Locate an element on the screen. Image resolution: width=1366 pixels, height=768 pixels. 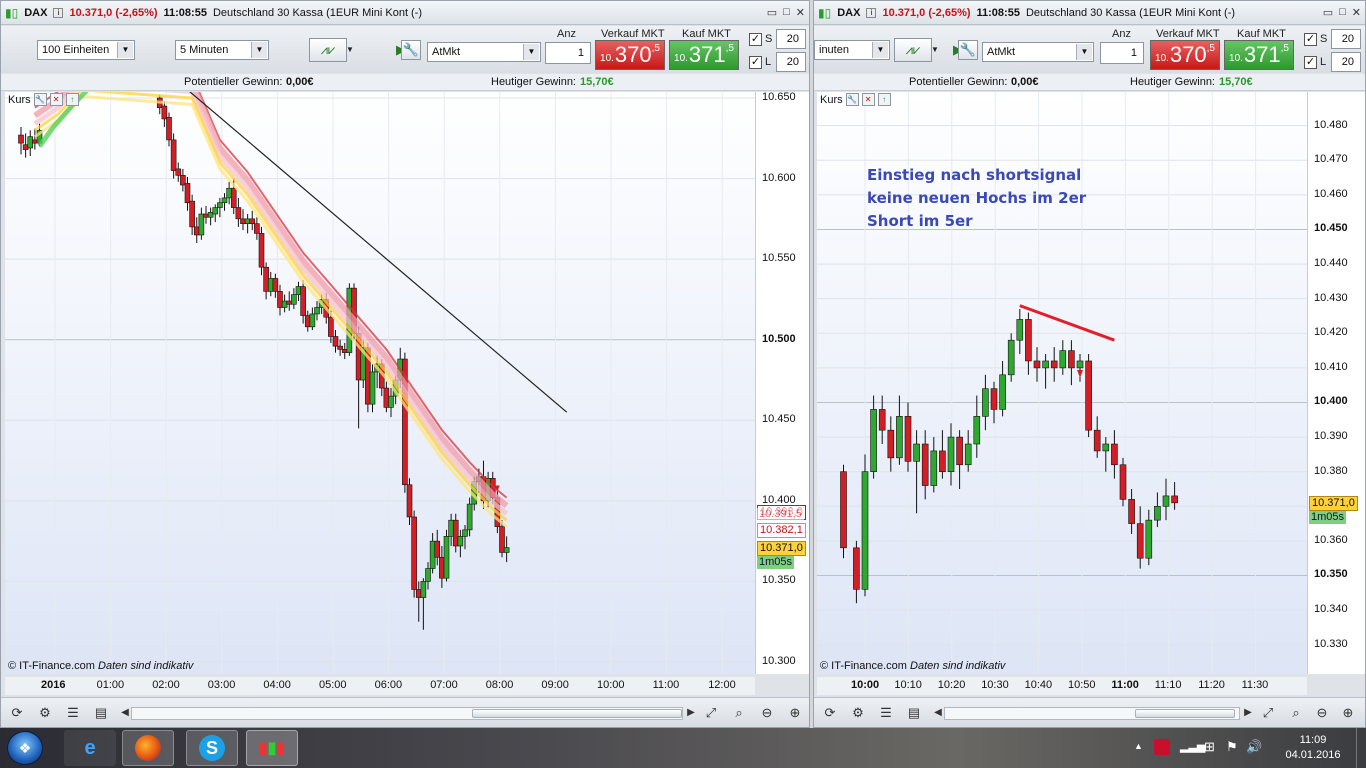
network-icon: ▂▃▅ is located at coordinates (1192, 746).